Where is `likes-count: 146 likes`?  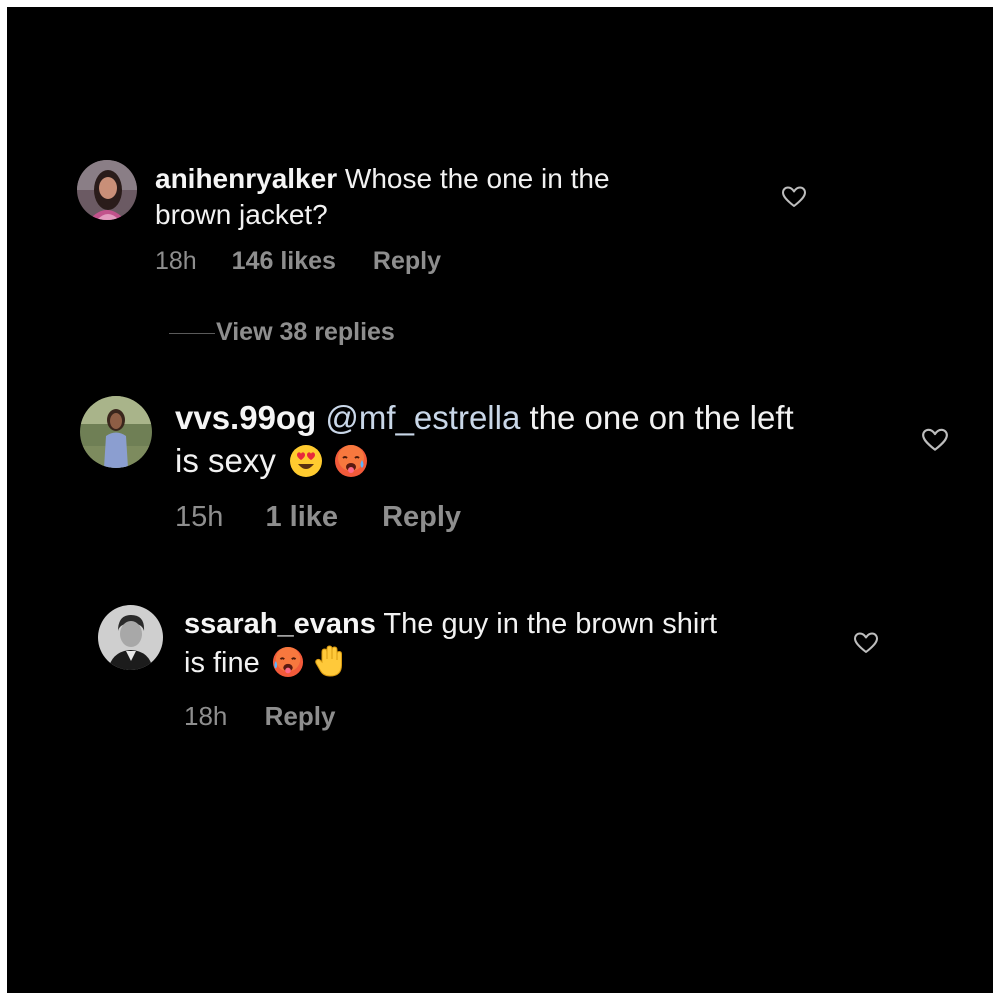 likes-count: 146 likes is located at coordinates (284, 261).